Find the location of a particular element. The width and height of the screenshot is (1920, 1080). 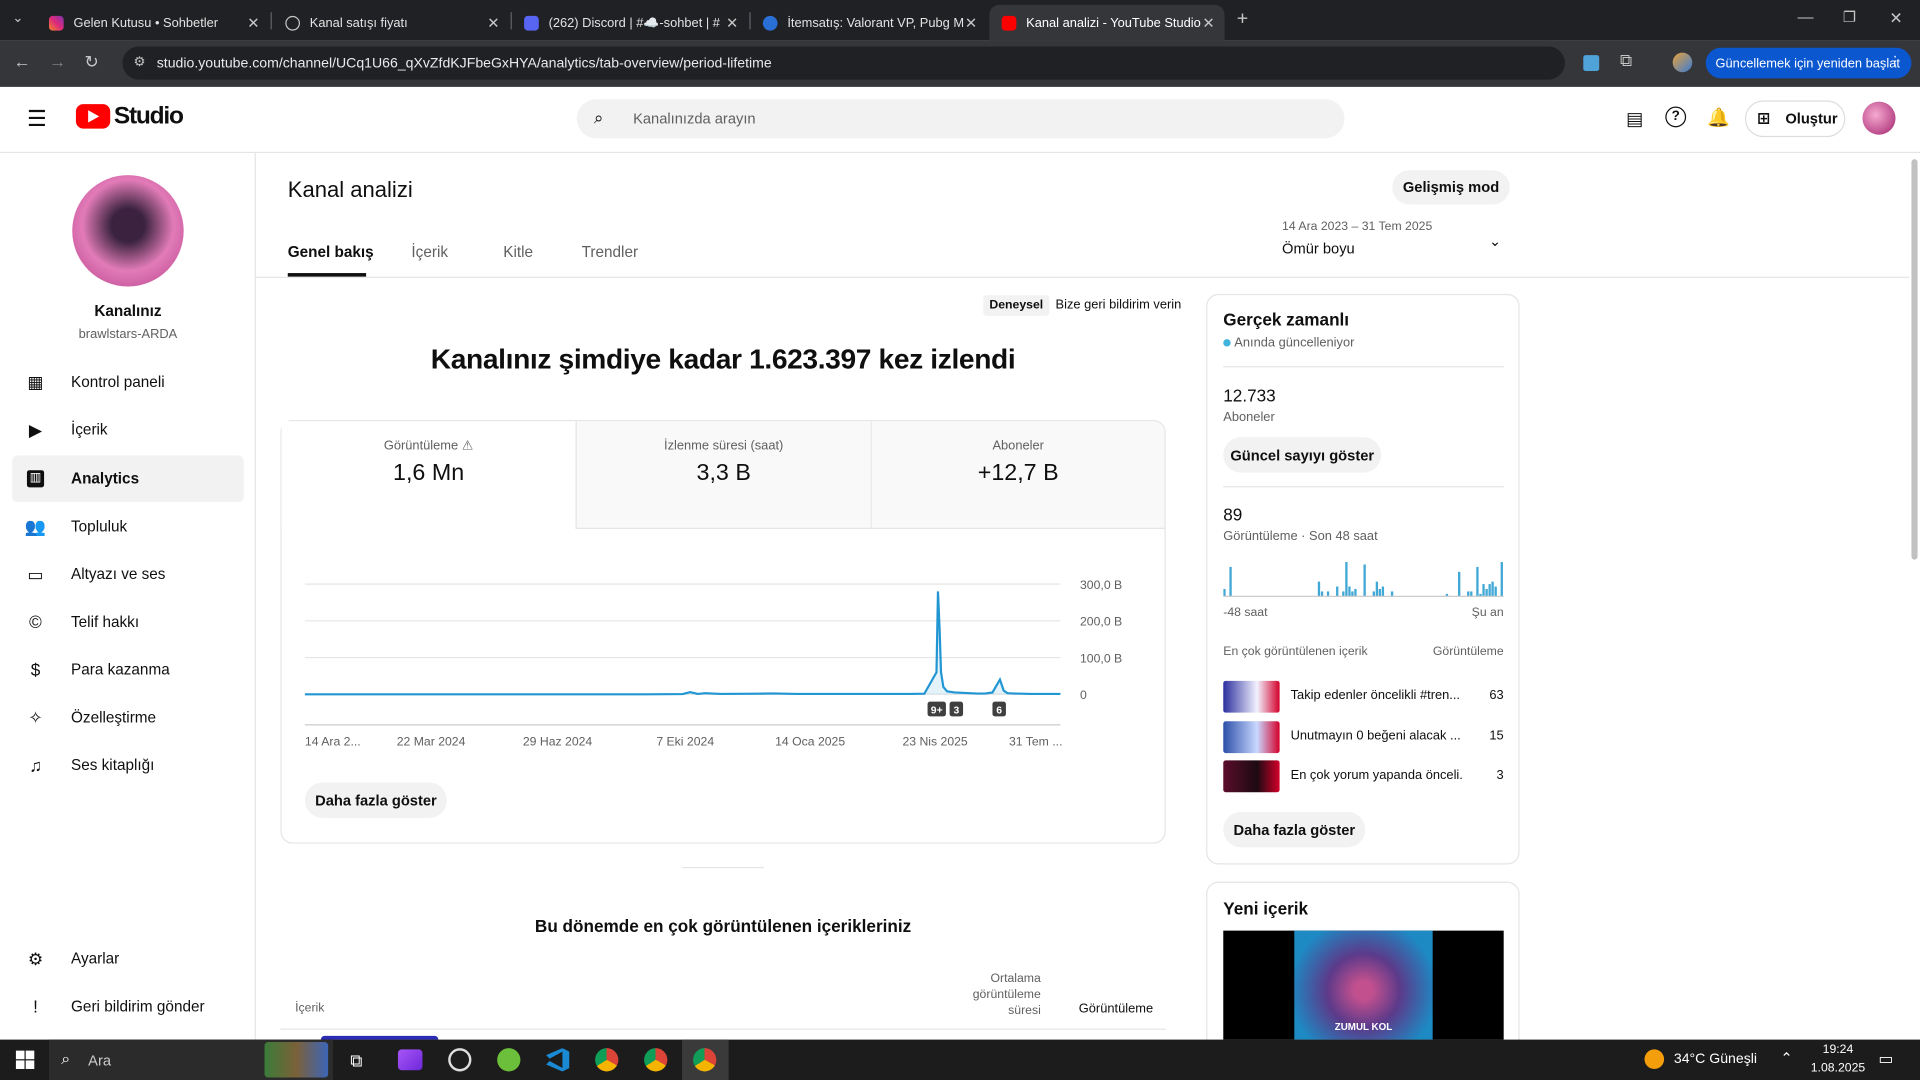

minimize-icon: — is located at coordinates (1806, 16).